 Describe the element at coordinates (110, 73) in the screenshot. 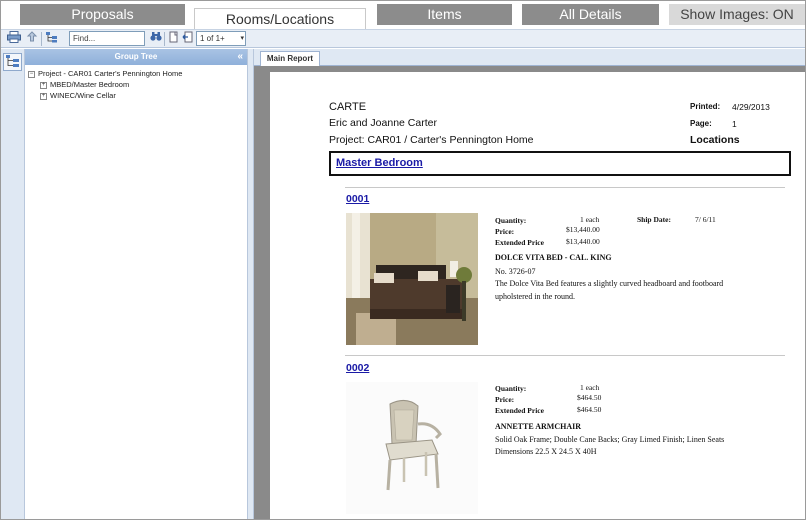

I see `tree-node-label: Project - CAR01 Carter's Pennington Home` at that location.